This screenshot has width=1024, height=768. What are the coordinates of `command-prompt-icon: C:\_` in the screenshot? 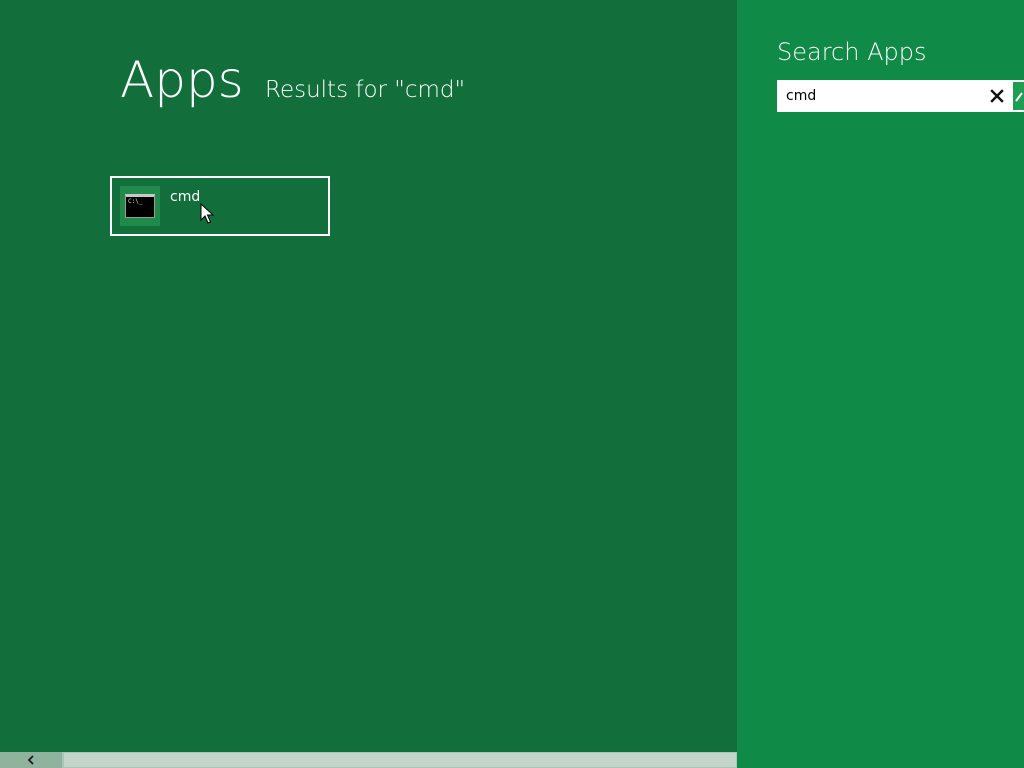 It's located at (140, 206).